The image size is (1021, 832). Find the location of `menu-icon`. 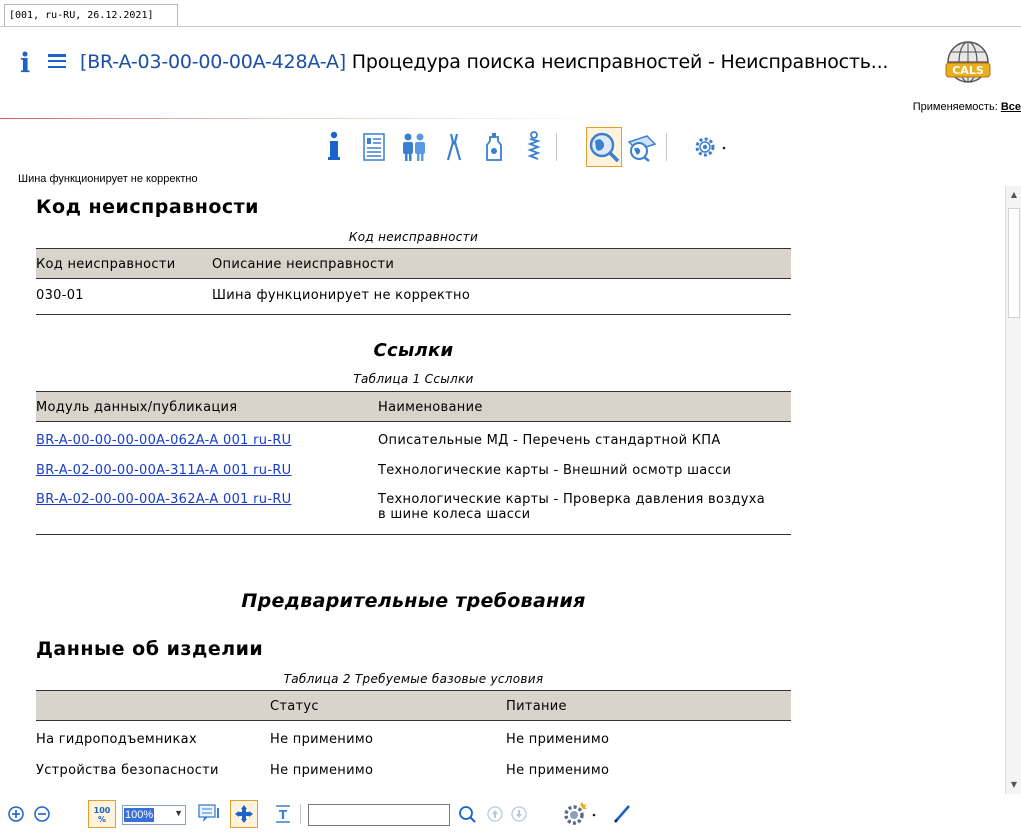

menu-icon is located at coordinates (57, 61).